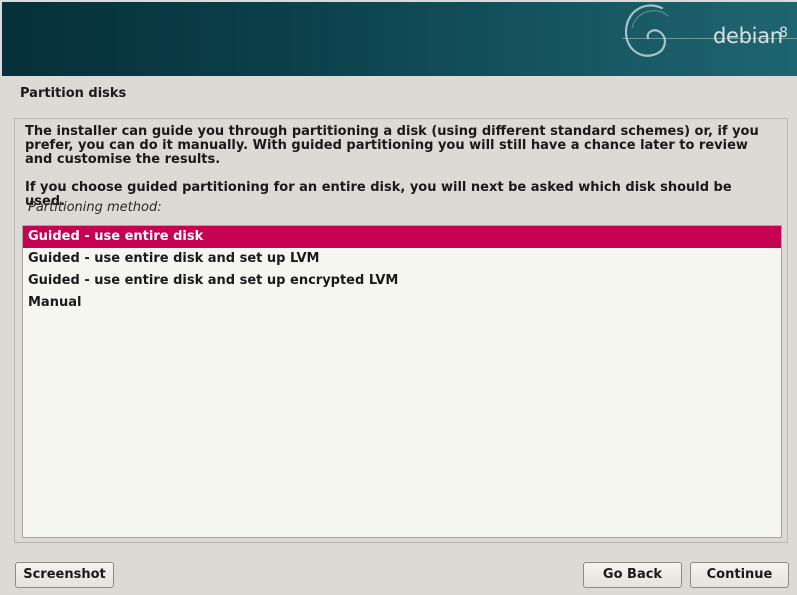 Image resolution: width=797 pixels, height=595 pixels. What do you see at coordinates (739, 575) in the screenshot?
I see `continue-button: Continue` at bounding box center [739, 575].